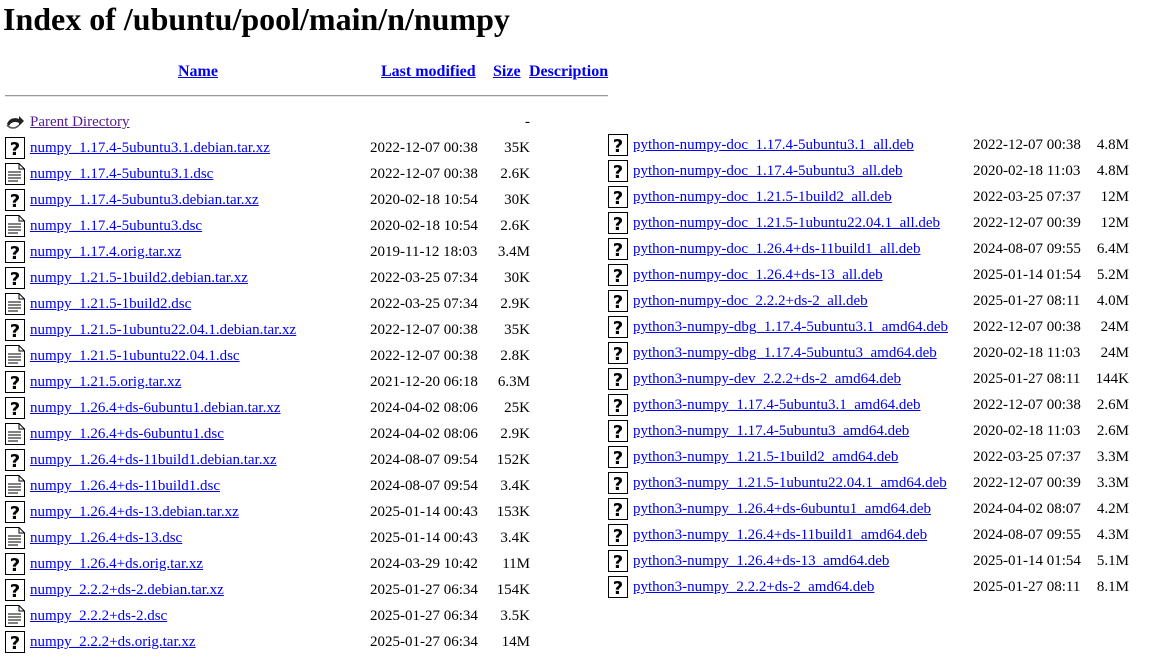 Image resolution: width=1152 pixels, height=669 pixels. What do you see at coordinates (256, 19) in the screenshot?
I see `page-title: Index of /ubuntu/pool/main/n/numpy` at bounding box center [256, 19].